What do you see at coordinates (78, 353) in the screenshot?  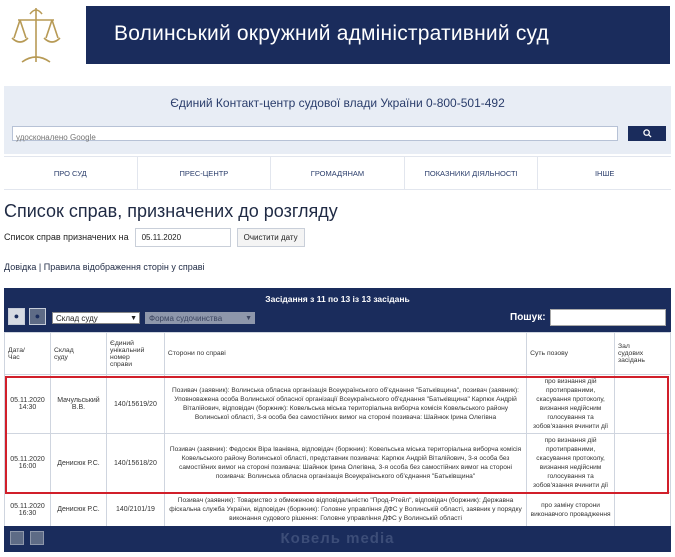 I see `col-header-judge: Склад суду` at bounding box center [78, 353].